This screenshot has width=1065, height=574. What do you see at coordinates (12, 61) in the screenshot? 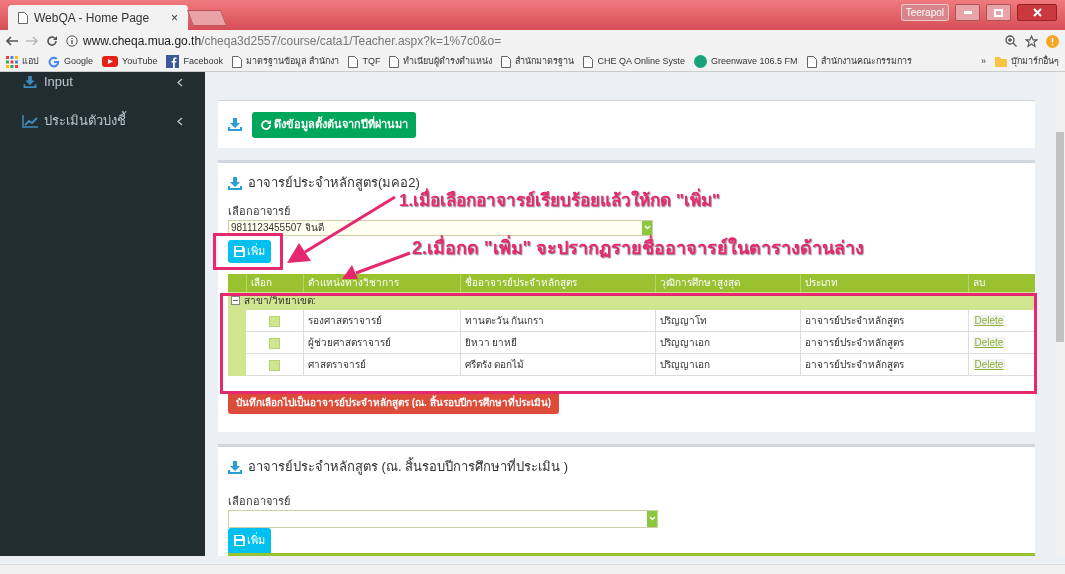
I see `apps-grid-icon` at bounding box center [12, 61].